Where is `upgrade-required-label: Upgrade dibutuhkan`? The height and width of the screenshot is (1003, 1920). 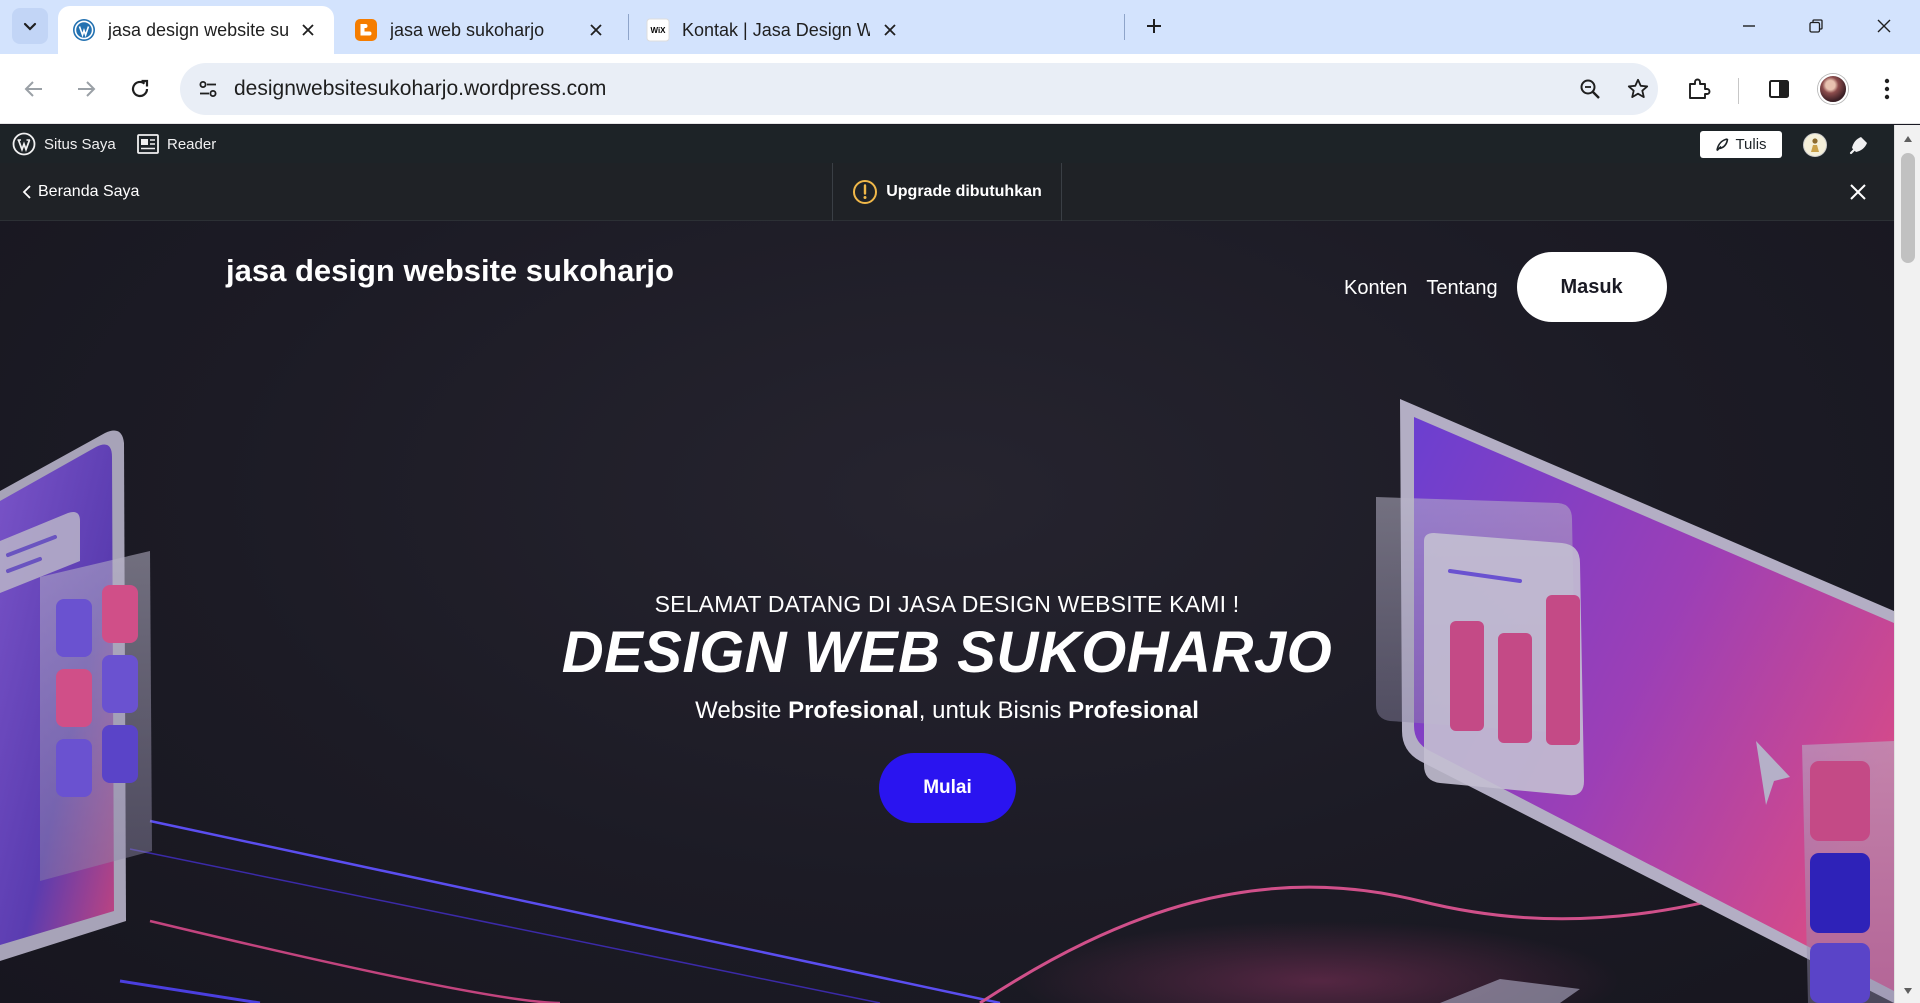 upgrade-required-label: Upgrade dibutuhkan is located at coordinates (964, 191).